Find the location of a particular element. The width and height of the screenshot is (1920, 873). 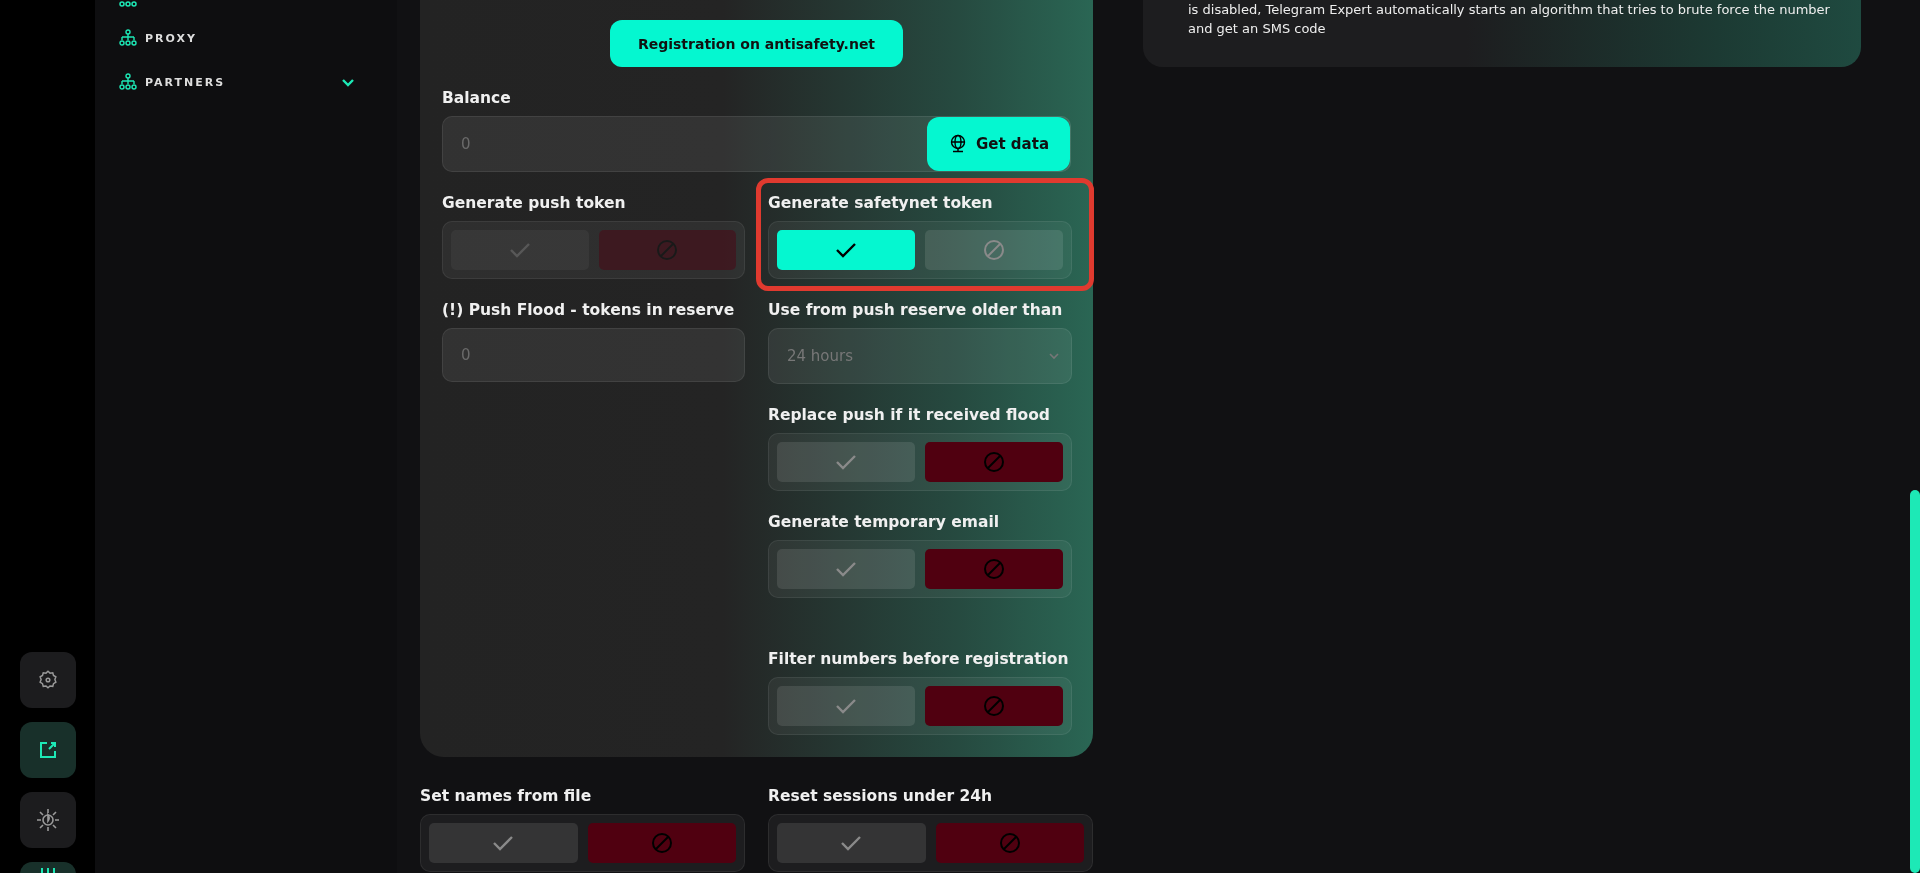

field-label: Generate safetynet token is located at coordinates (881, 203).